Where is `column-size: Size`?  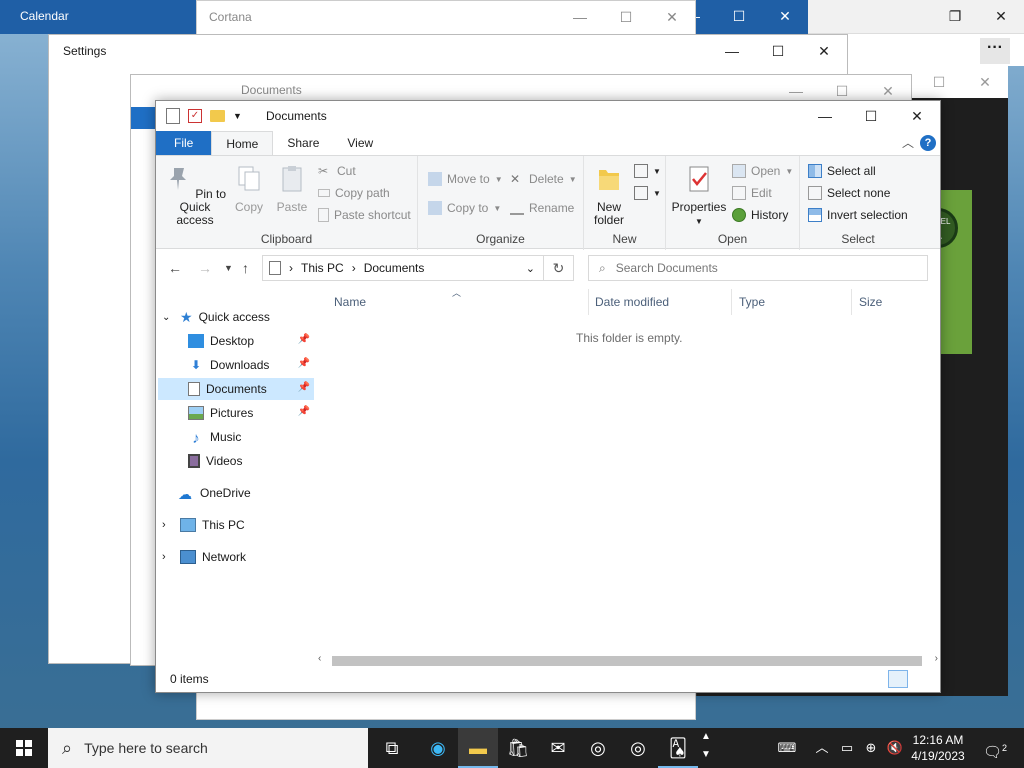 column-size: Size is located at coordinates (870, 302).